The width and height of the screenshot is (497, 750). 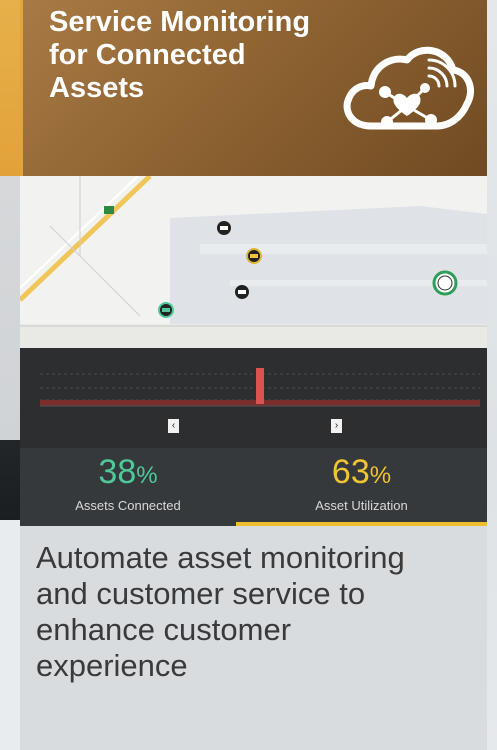 I want to click on kpi-value: 38%, so click(x=128, y=472).